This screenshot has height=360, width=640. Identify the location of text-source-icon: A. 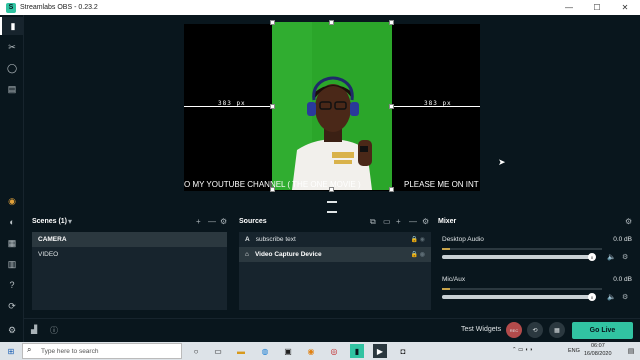
(247, 239).